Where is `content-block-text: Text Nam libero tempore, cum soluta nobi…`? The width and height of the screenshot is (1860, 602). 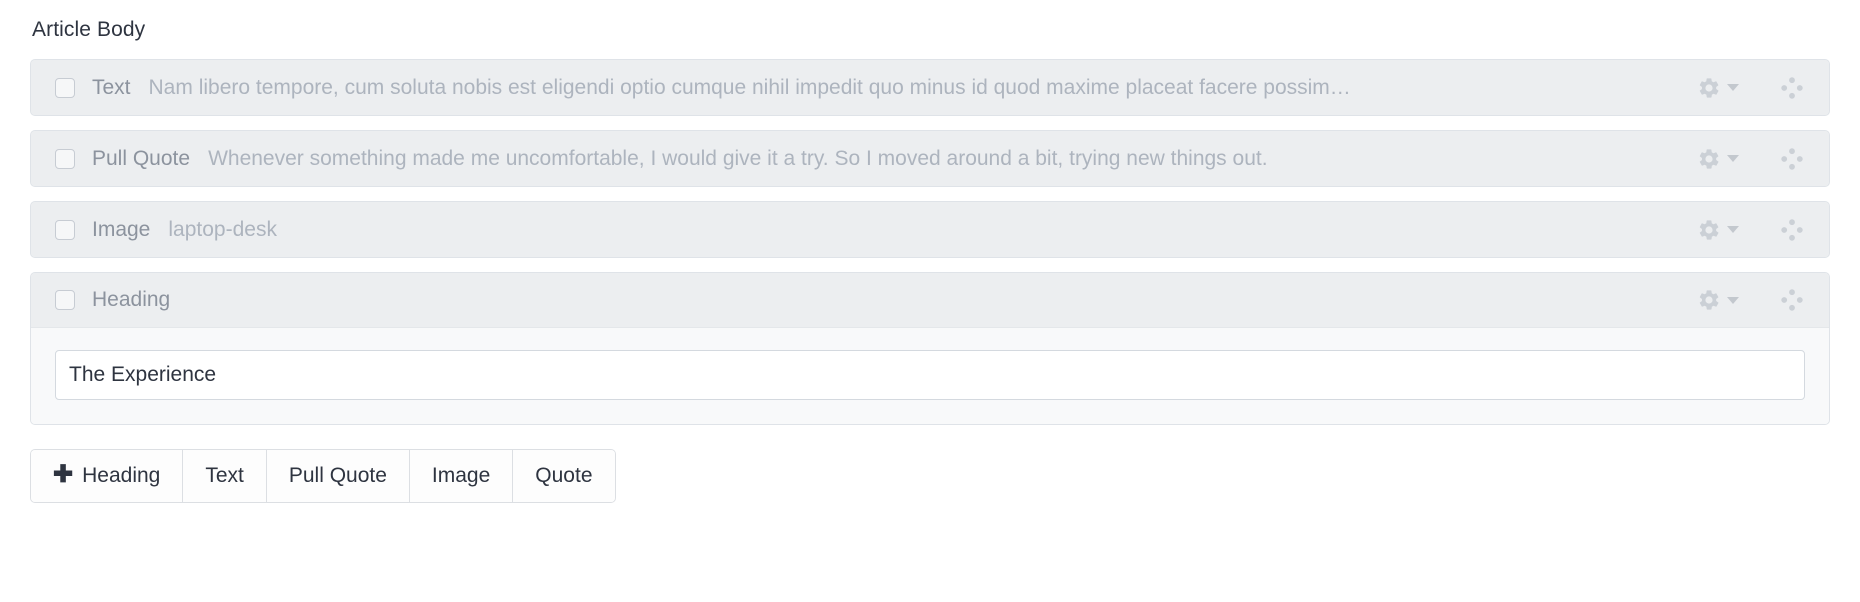
content-block-text: Text Nam libero tempore, cum soluta nobi… is located at coordinates (930, 87).